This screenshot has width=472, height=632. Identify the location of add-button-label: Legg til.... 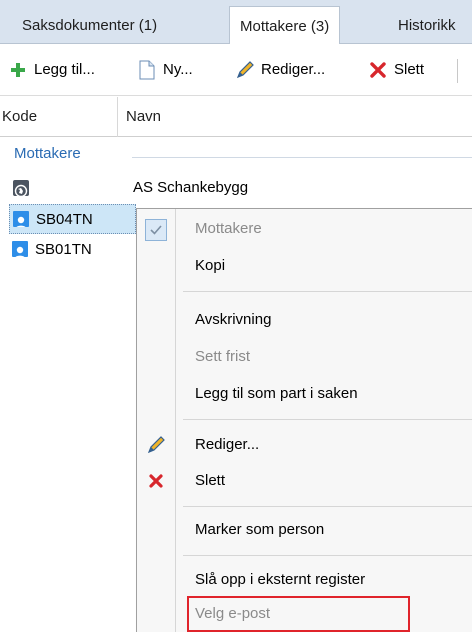
(64, 69).